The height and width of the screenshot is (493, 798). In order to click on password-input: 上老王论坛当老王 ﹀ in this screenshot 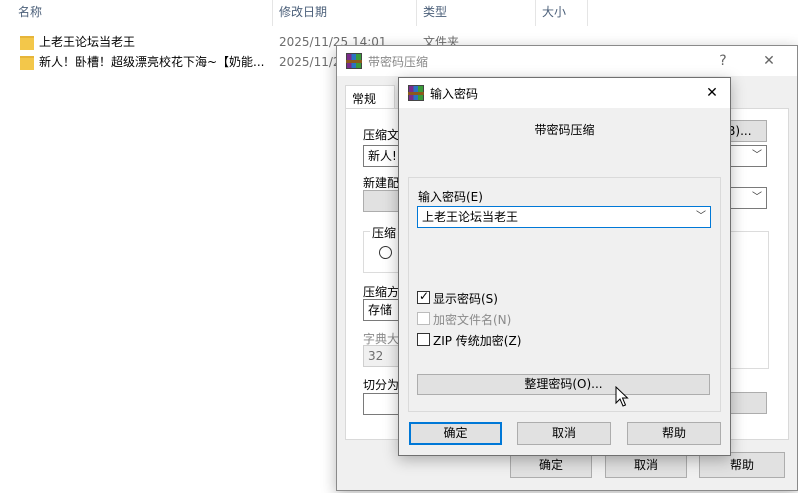, I will do `click(564, 217)`.